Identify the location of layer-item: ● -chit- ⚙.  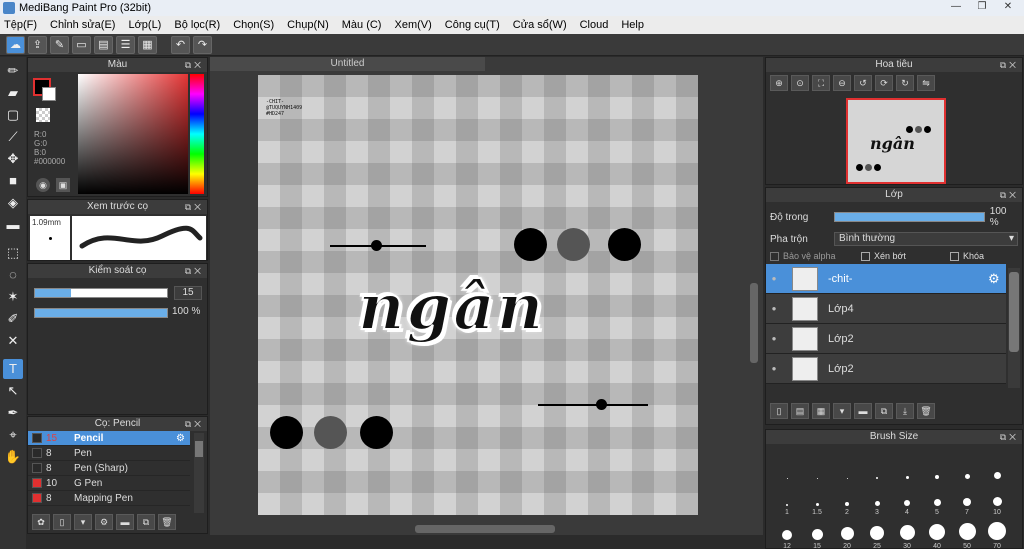
(886, 279).